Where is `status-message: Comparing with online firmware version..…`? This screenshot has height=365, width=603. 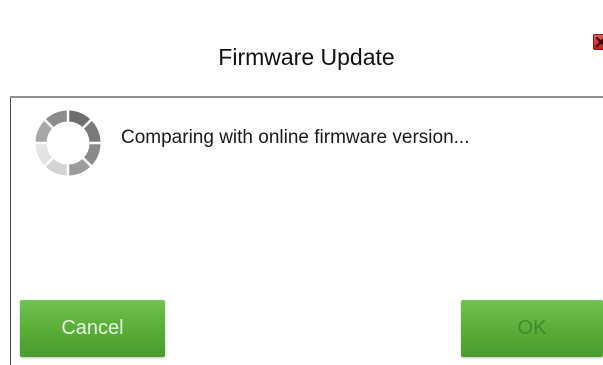
status-message: Comparing with online firmware version..… is located at coordinates (295, 137).